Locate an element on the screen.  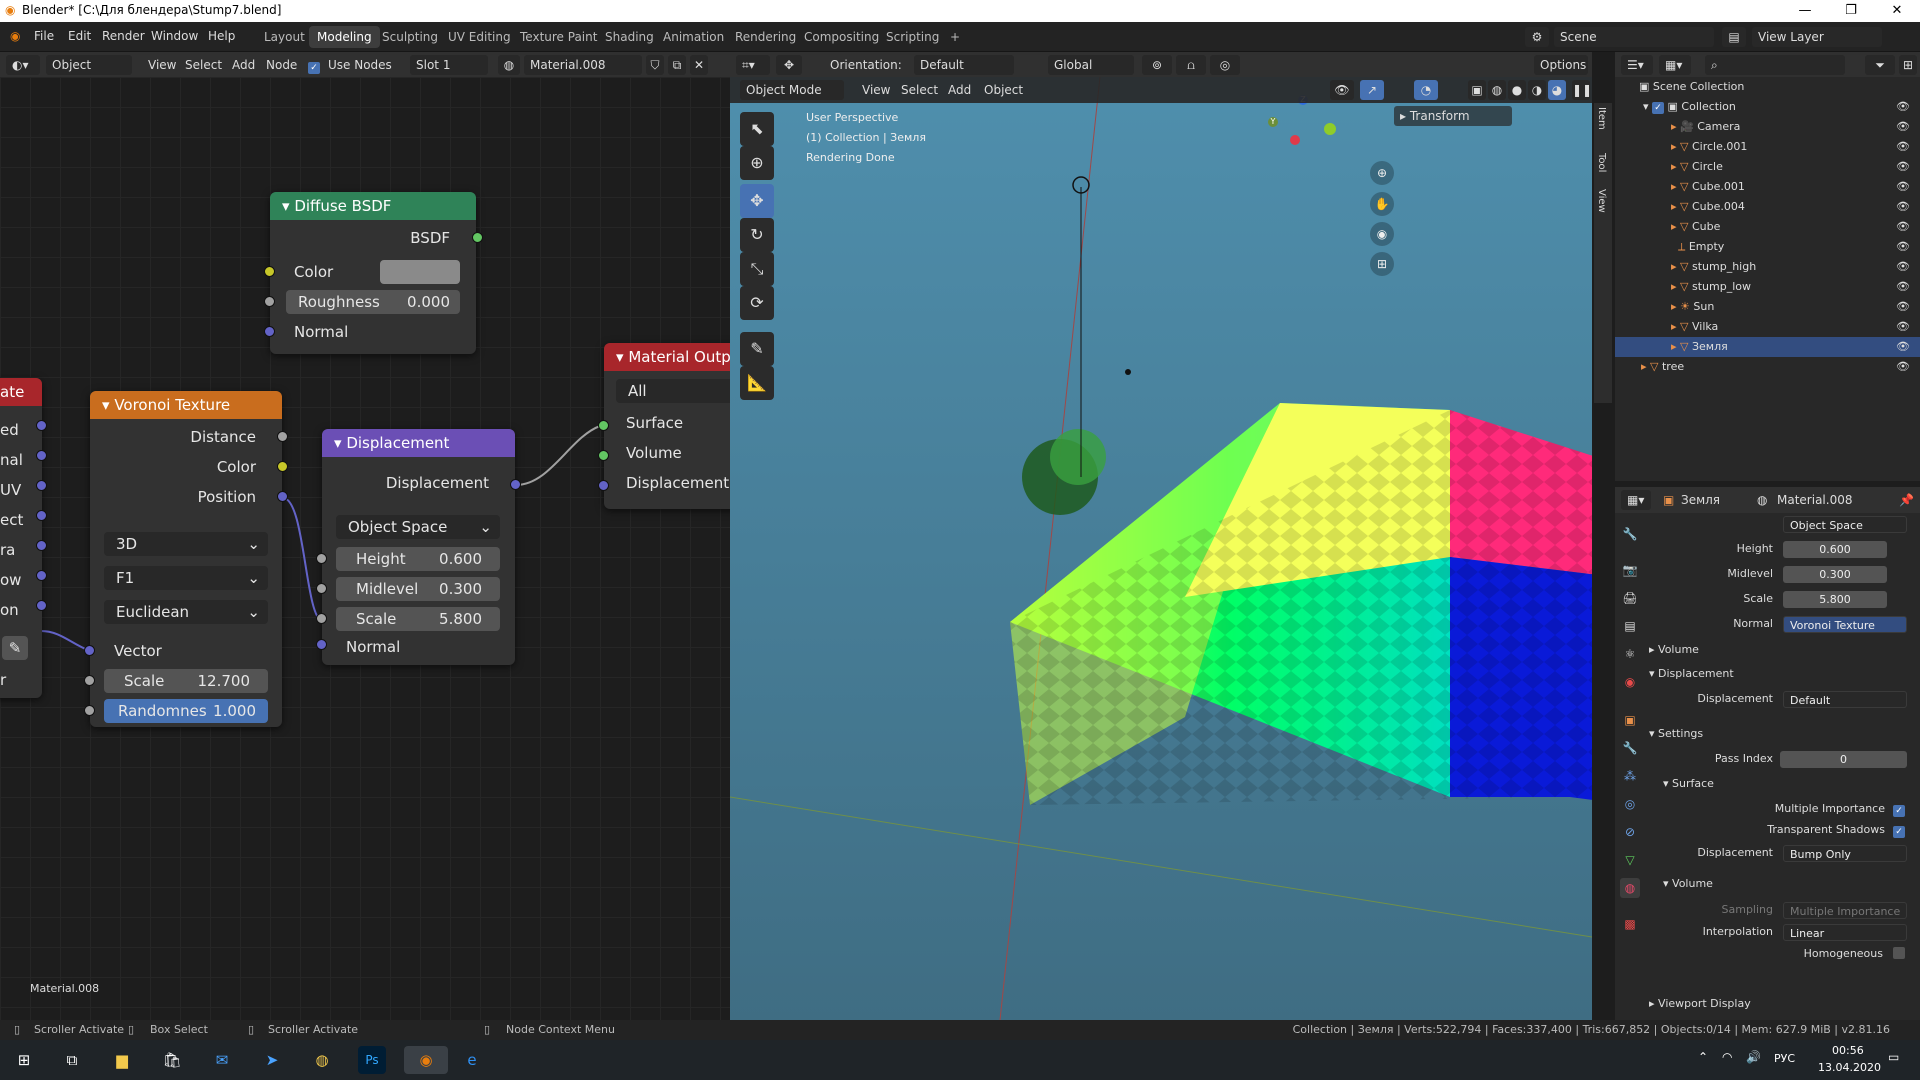
eyedropper-icon: ✎ is located at coordinates (15, 648).